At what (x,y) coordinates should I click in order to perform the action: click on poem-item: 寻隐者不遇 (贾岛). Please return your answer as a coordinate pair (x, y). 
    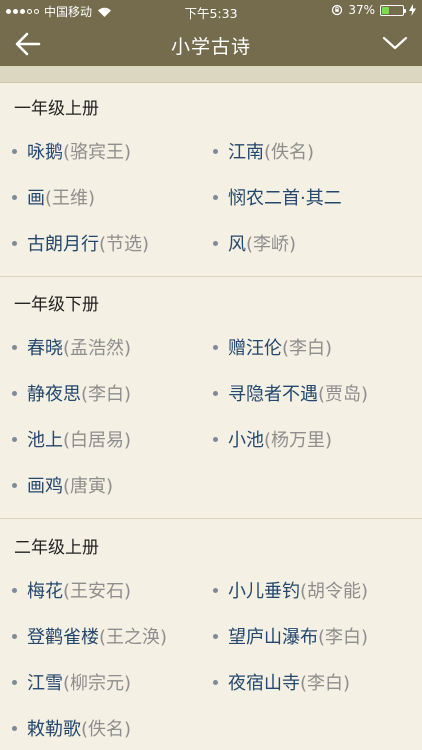
    Looking at the image, I should click on (313, 393).